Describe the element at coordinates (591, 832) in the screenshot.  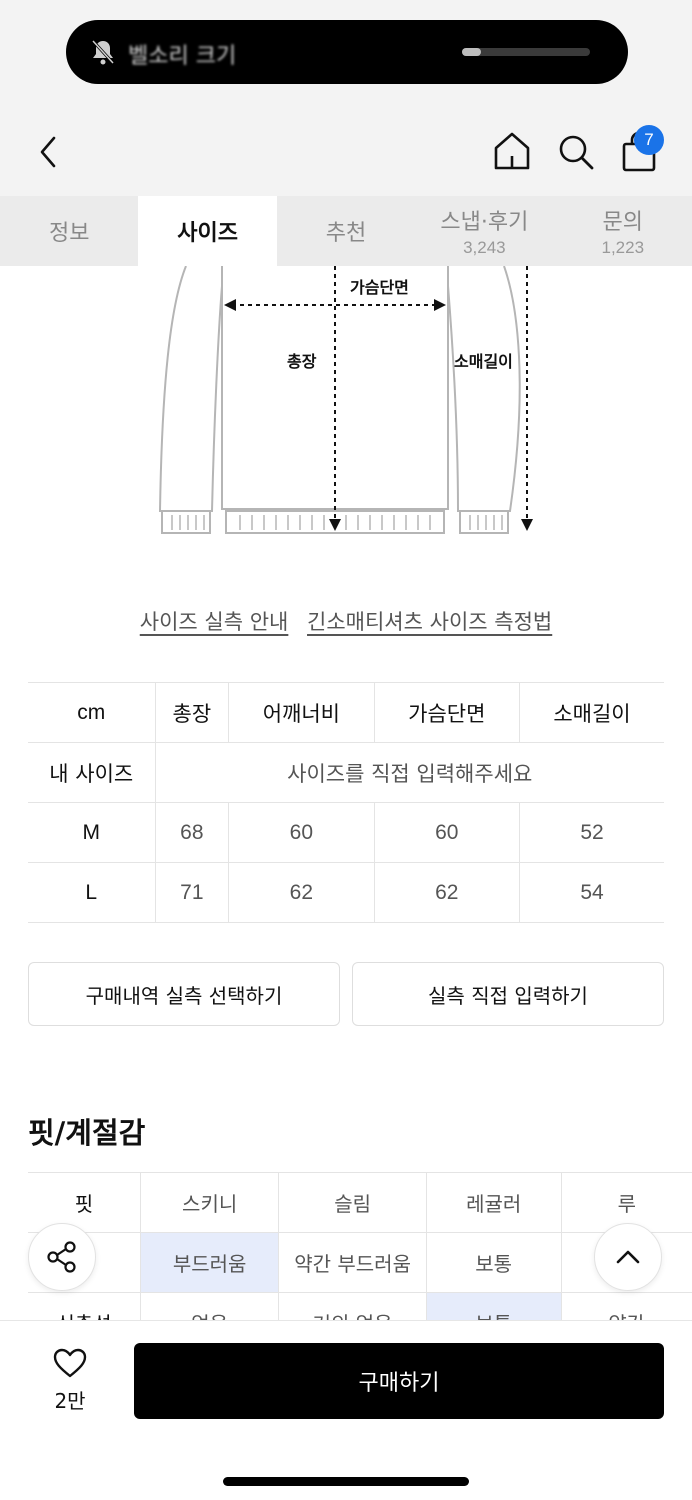
I see `table-cell: 52` at that location.